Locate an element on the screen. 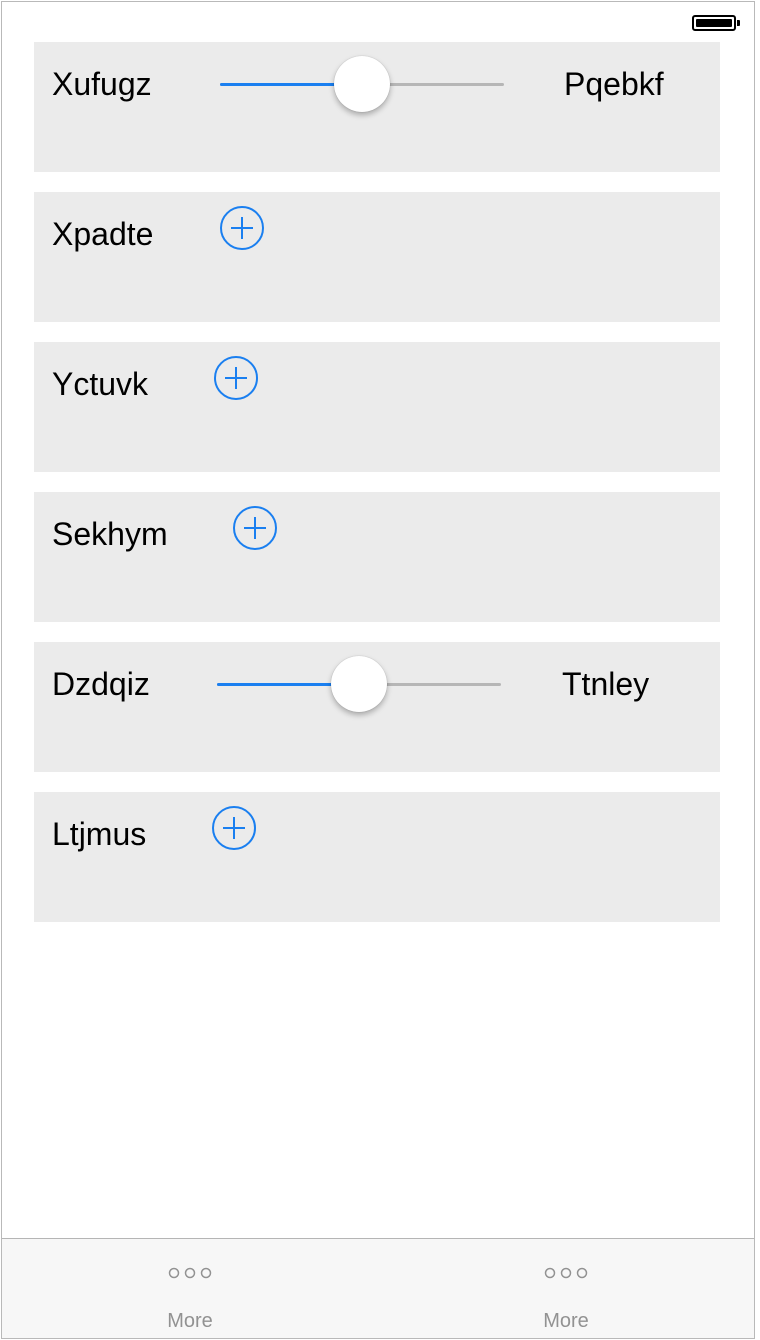  row-label: Dzdqiz is located at coordinates (101, 684).